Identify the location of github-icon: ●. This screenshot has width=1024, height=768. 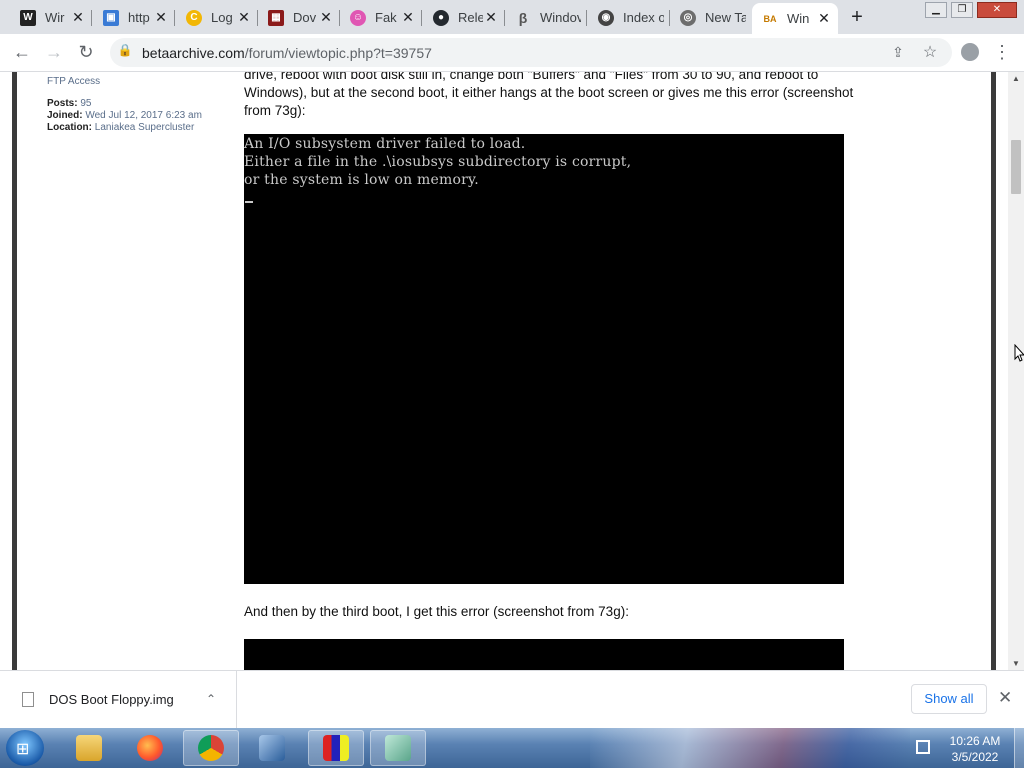
(441, 17).